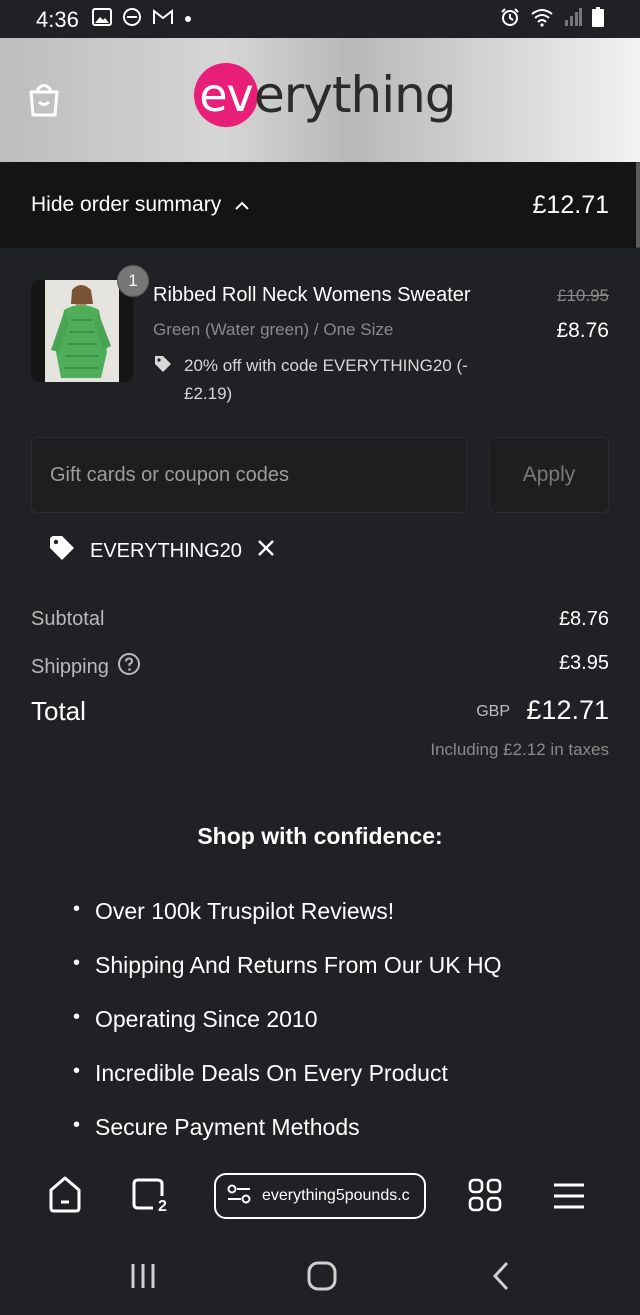  What do you see at coordinates (326, 379) in the screenshot?
I see `discount-text: 20% off with code EVERYTHING20 (-£2.19)` at bounding box center [326, 379].